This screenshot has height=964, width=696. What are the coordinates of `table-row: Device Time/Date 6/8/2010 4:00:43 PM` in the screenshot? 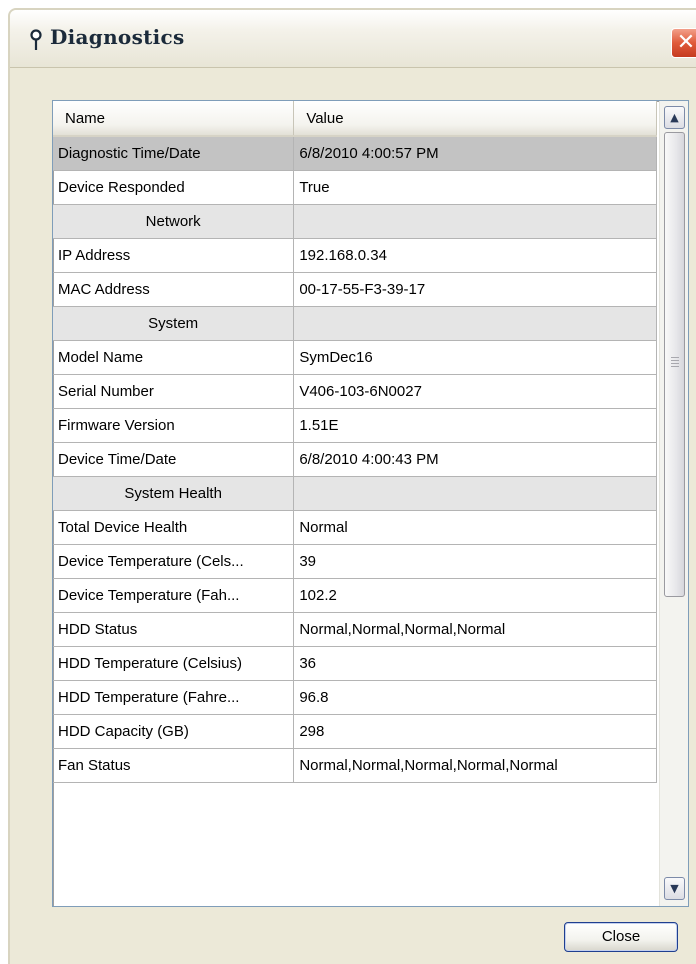 It's located at (355, 459).